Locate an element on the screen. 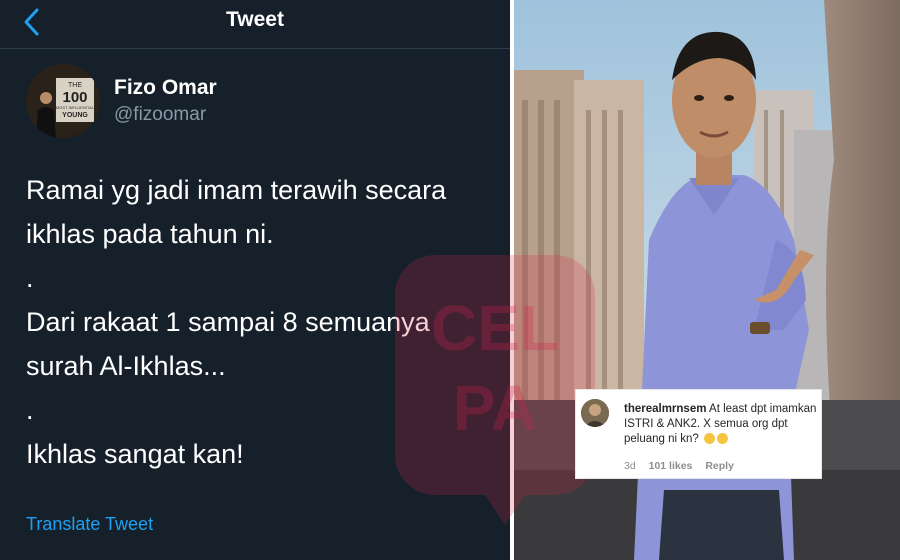  commenter-username: therealmrnsem is located at coordinates (665, 409).